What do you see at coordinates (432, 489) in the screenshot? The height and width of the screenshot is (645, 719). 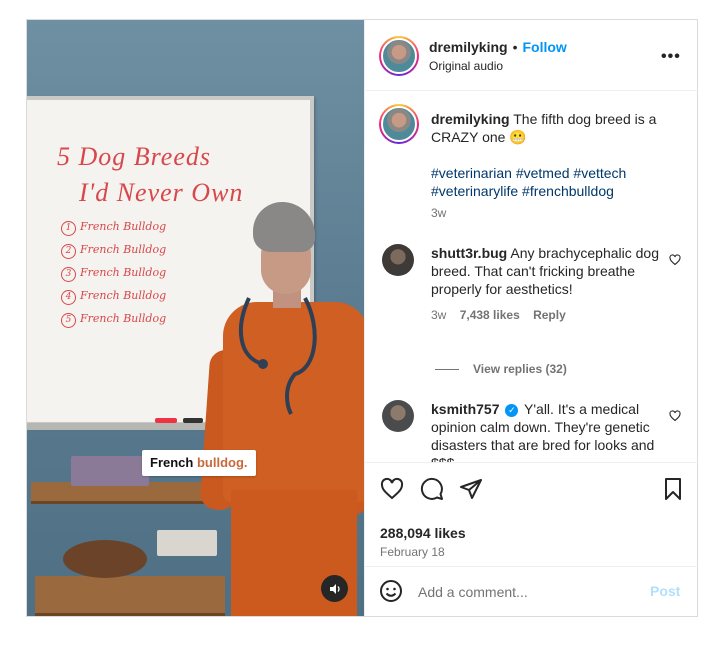 I see `comment-icon` at bounding box center [432, 489].